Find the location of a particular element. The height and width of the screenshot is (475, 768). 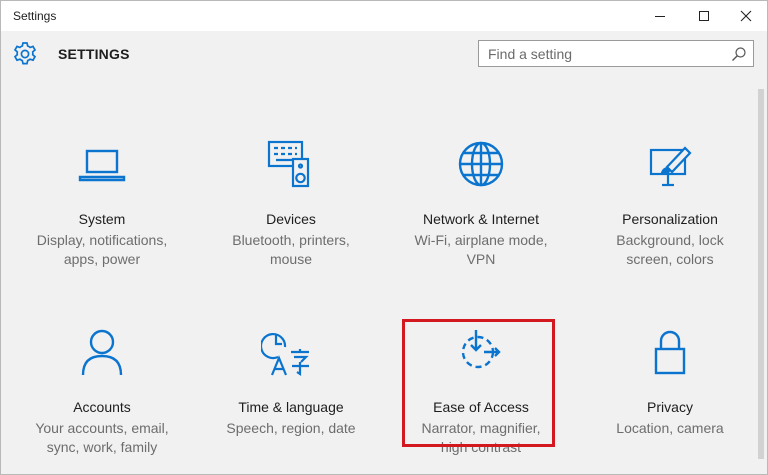

tile-title: Network & Internet is located at coordinates (481, 219).